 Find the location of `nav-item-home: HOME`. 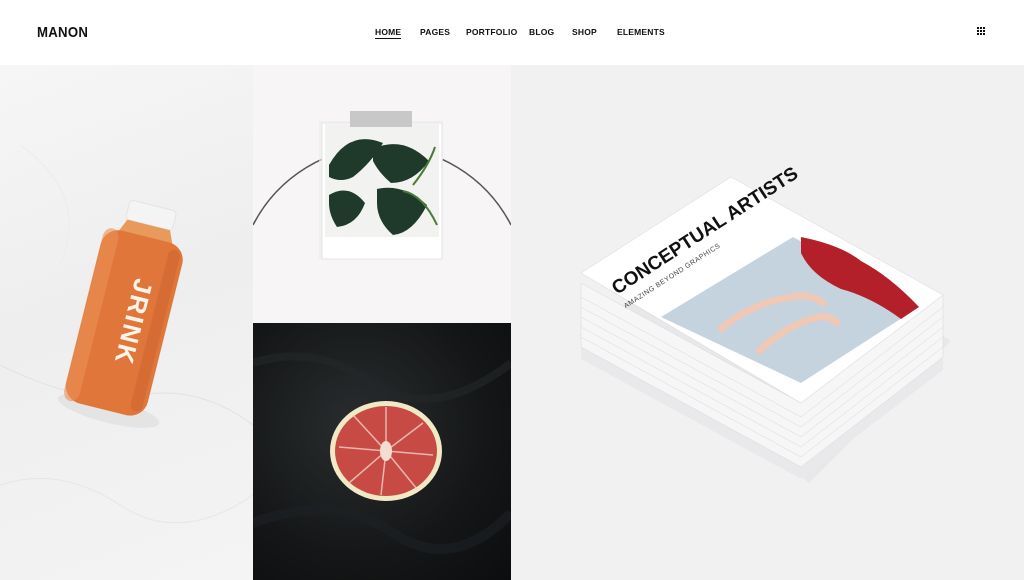

nav-item-home: HOME is located at coordinates (388, 33).